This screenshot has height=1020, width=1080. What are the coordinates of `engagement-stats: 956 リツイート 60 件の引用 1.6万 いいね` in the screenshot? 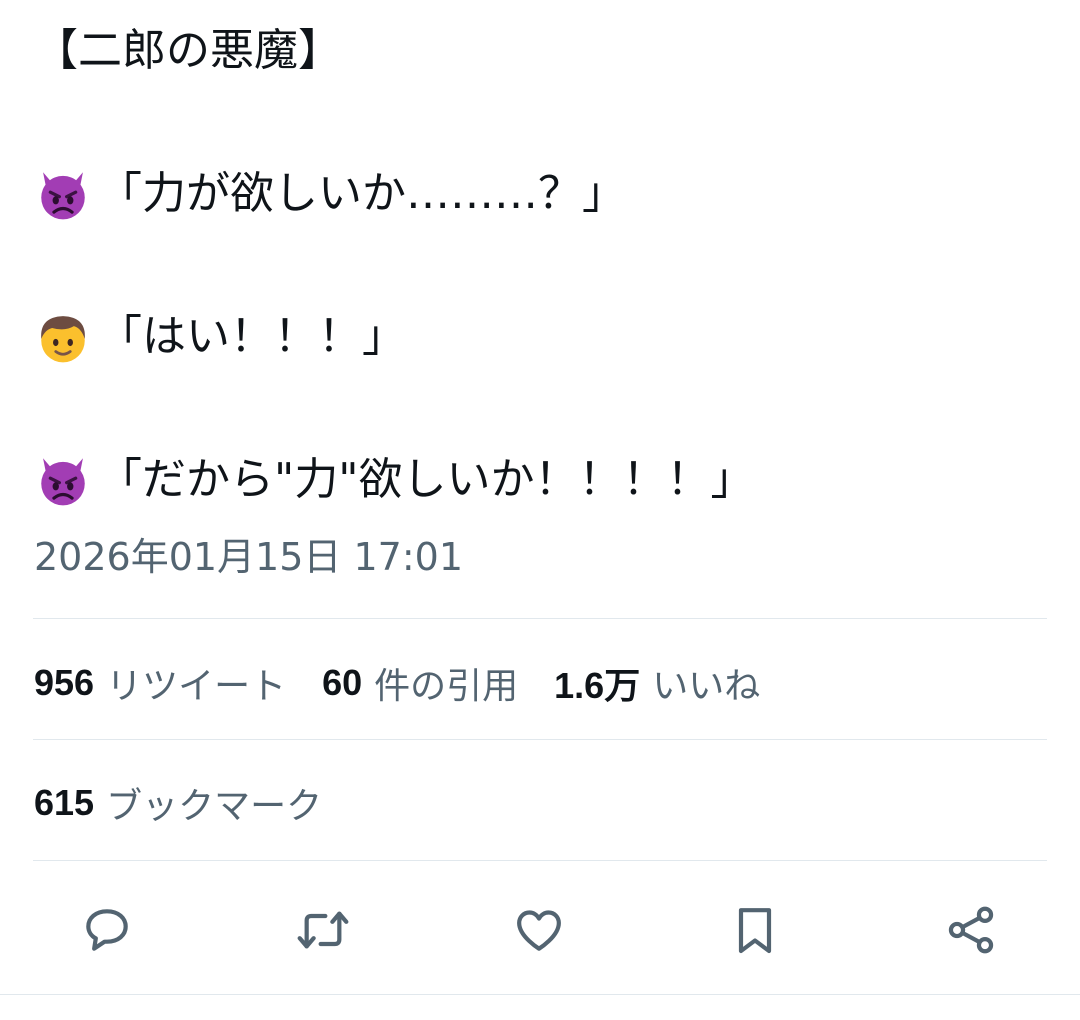 It's located at (415, 683).